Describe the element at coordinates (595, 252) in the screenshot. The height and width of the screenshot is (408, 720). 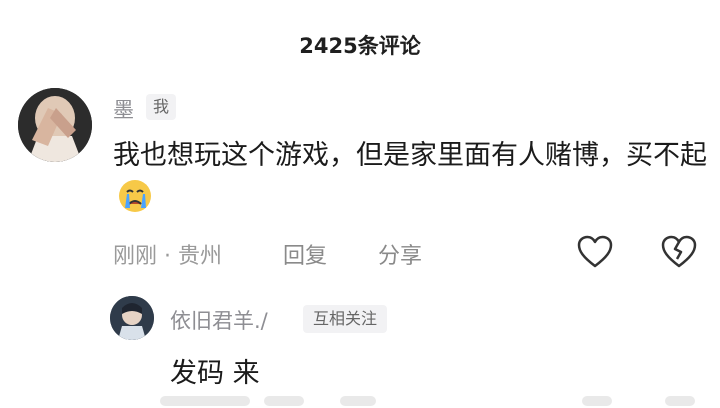
I see `heart-outline-icon` at that location.